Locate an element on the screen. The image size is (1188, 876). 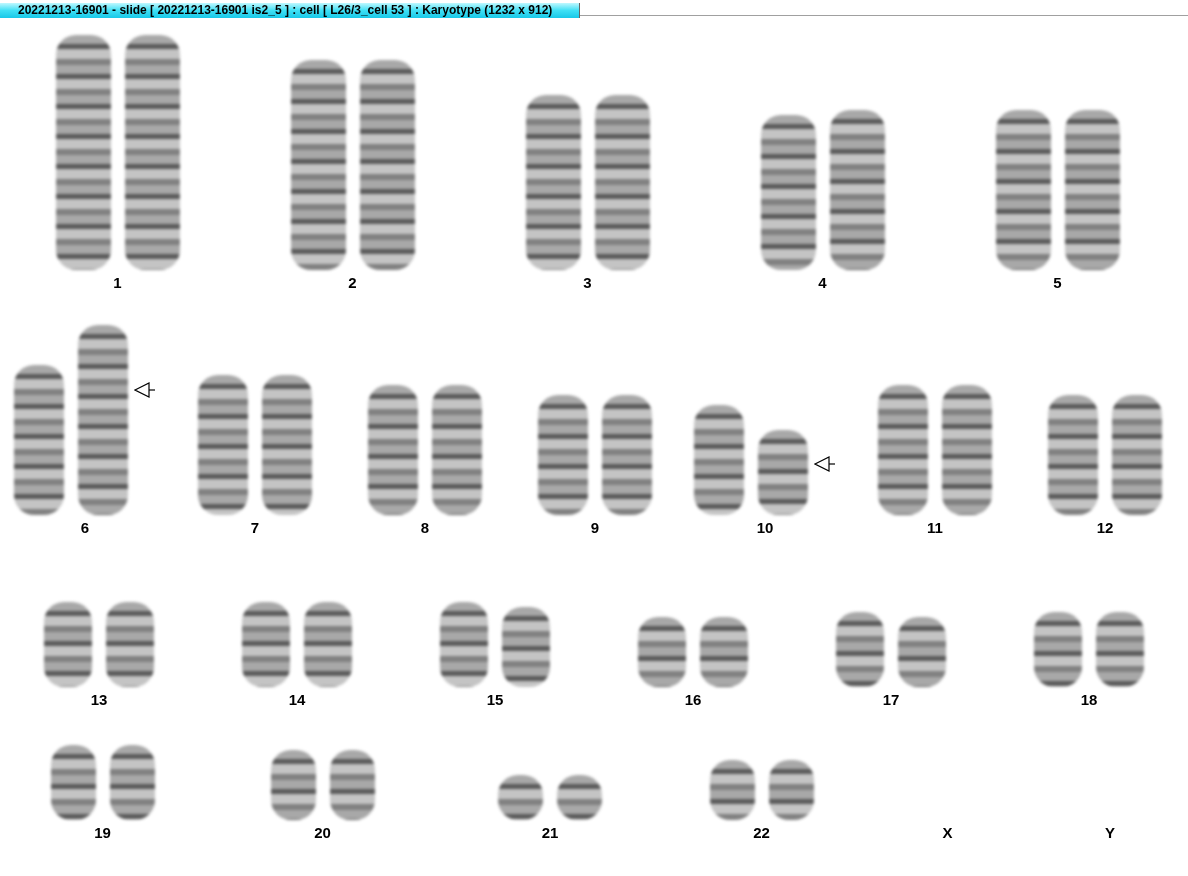
chromosome-label: 22 is located at coordinates (761, 833).